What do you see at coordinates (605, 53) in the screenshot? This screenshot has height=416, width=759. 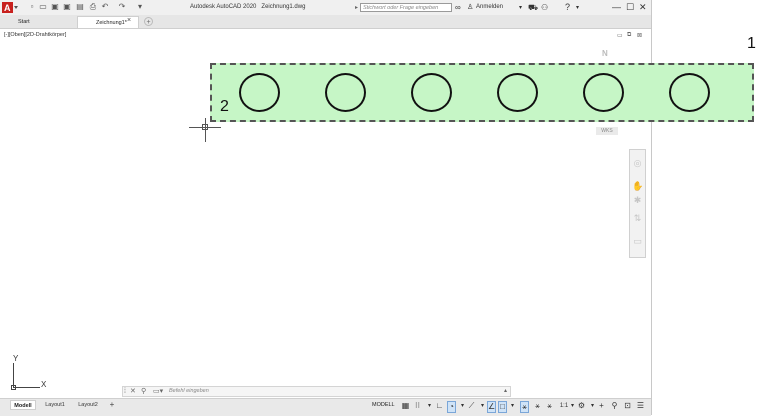 I see `viewcube-north-label: N` at bounding box center [605, 53].